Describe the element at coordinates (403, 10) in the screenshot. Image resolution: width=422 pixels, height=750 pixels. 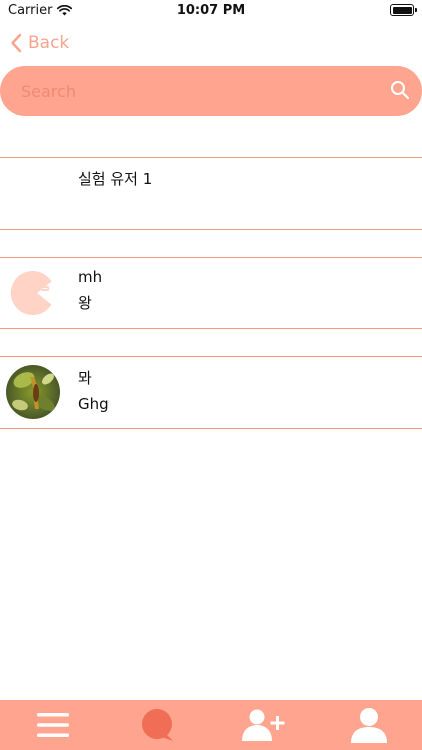
I see `battery-icon` at that location.